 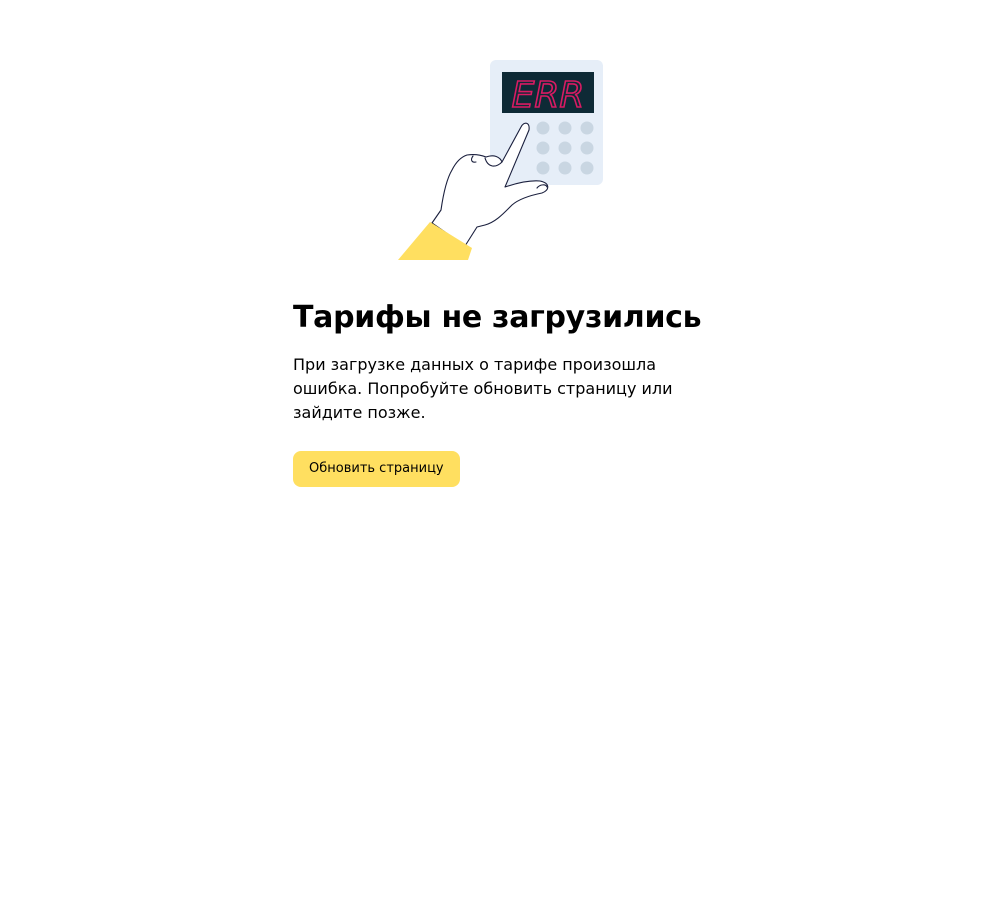 What do you see at coordinates (548, 95) in the screenshot?
I see `calculator-display-text: ERR` at bounding box center [548, 95].